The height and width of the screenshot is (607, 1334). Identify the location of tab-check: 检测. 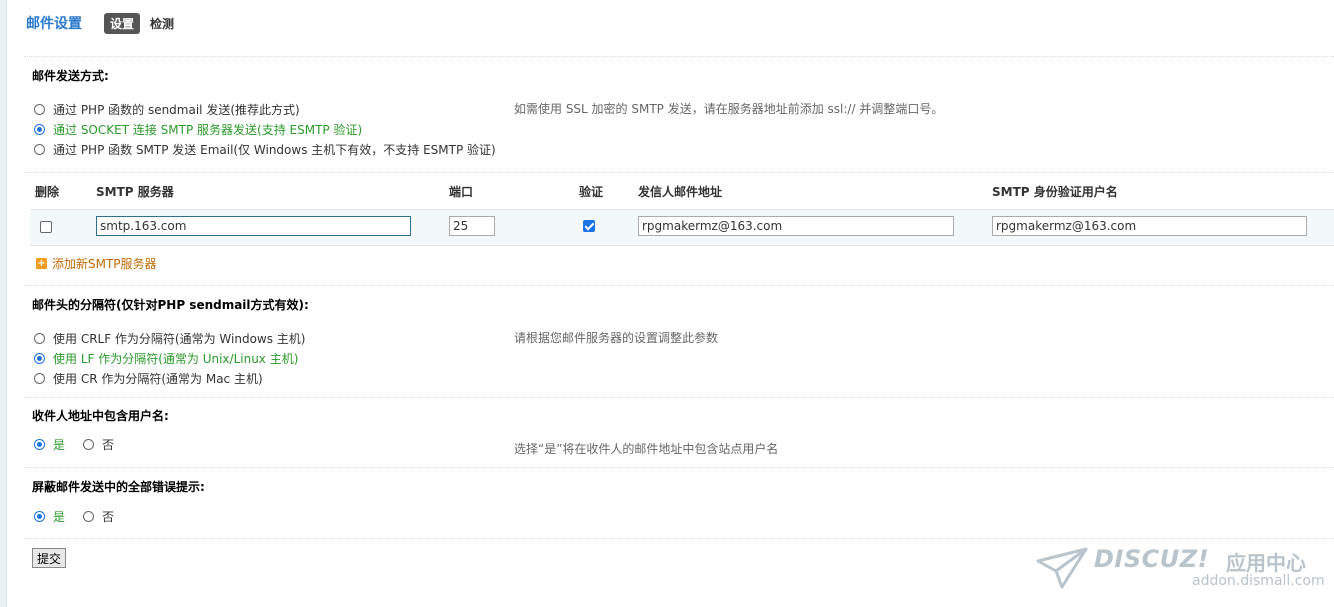
(162, 23).